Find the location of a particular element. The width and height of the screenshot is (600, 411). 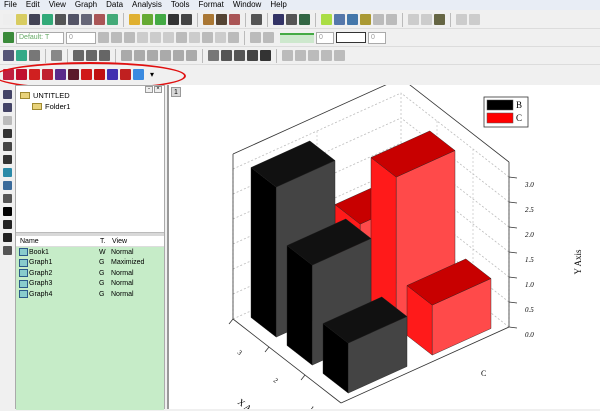

open-excel-icon is located at coordinates (160, 19).